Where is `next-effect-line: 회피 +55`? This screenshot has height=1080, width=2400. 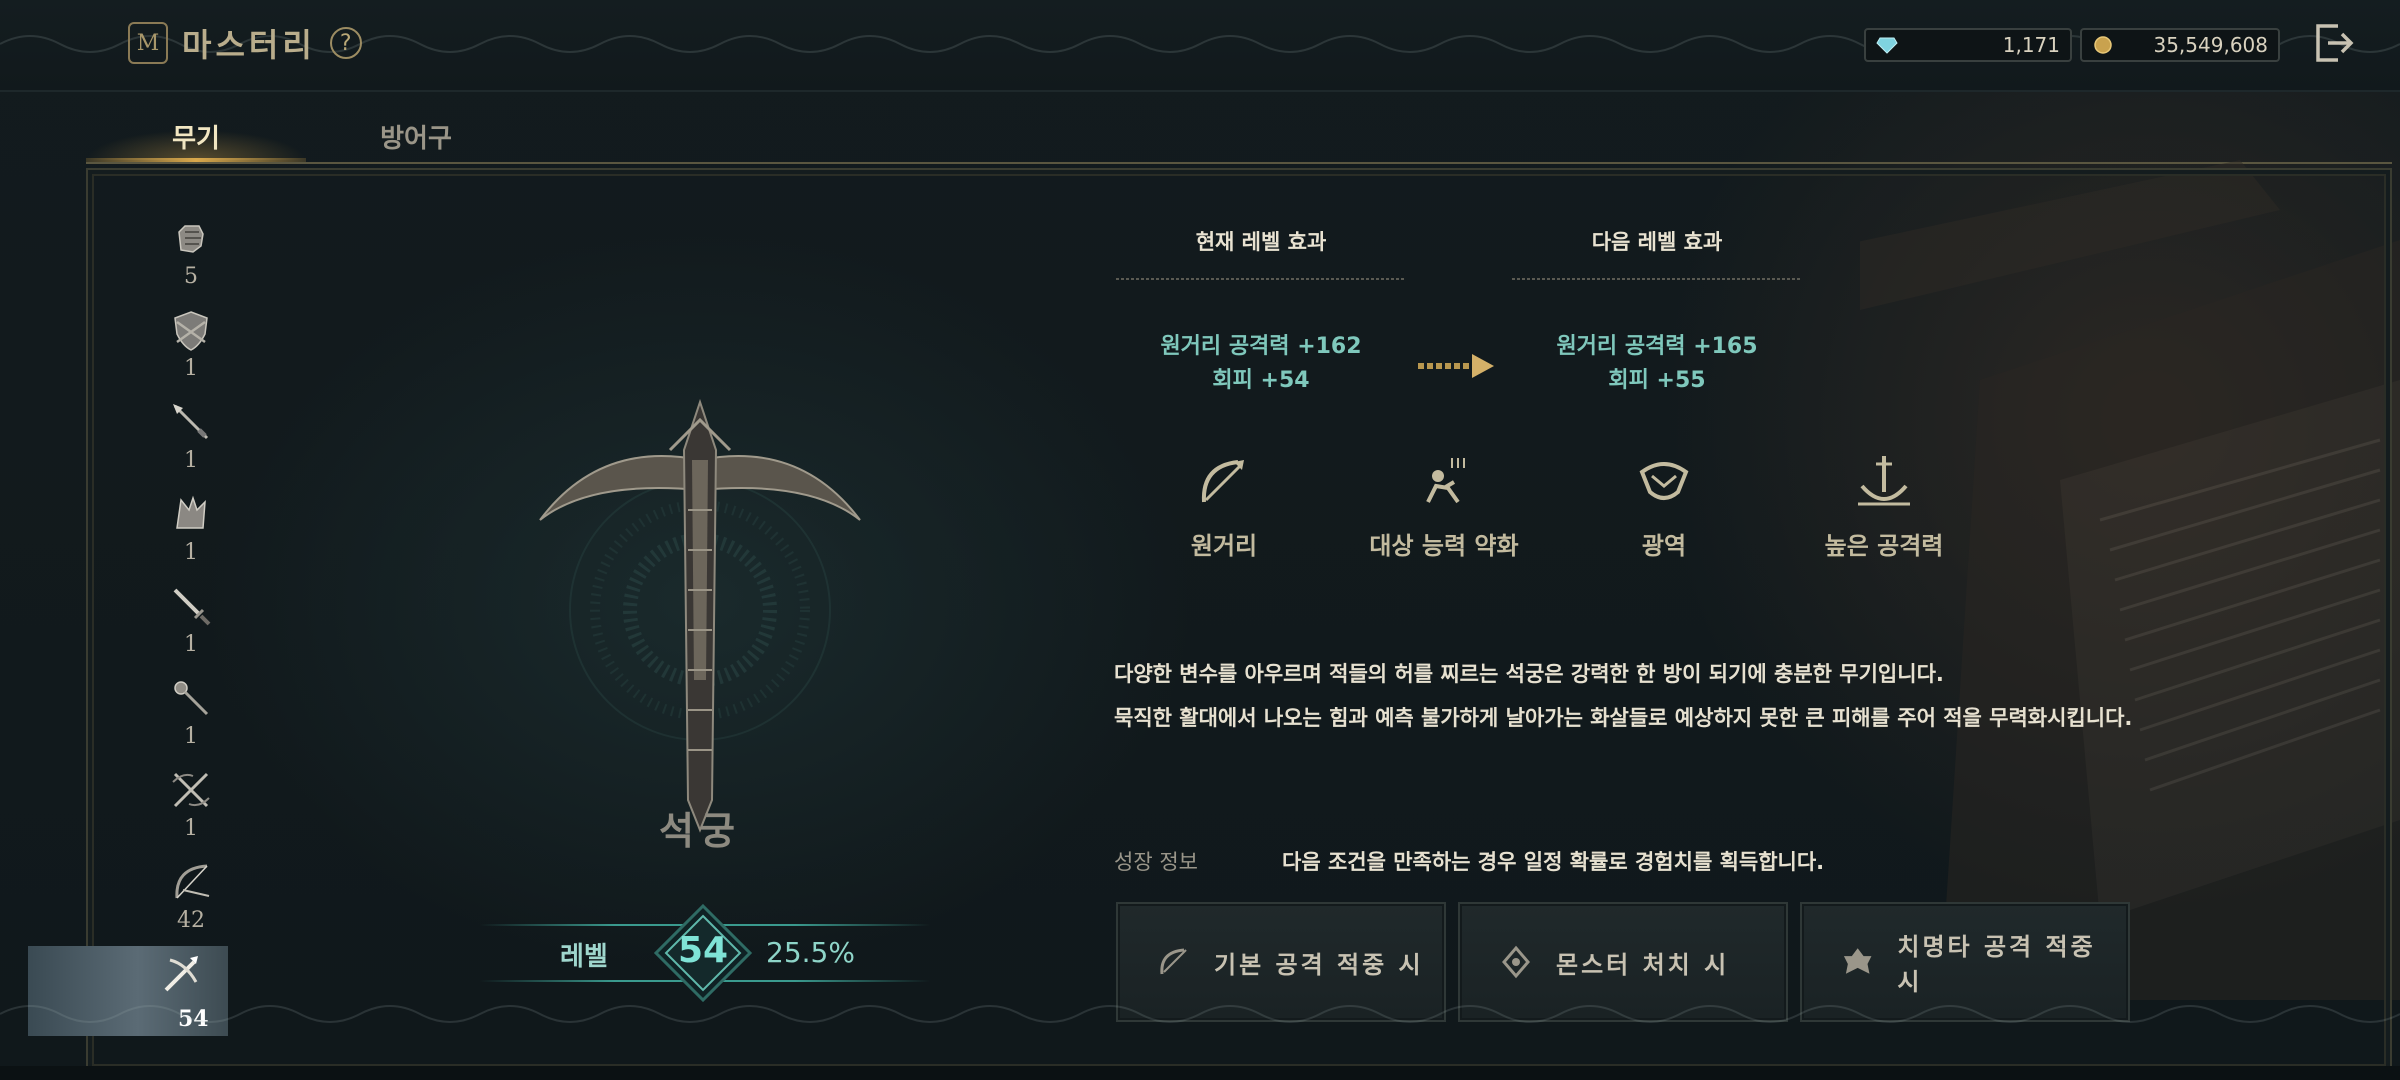
next-effect-line: 회피 +55 is located at coordinates (1657, 380).